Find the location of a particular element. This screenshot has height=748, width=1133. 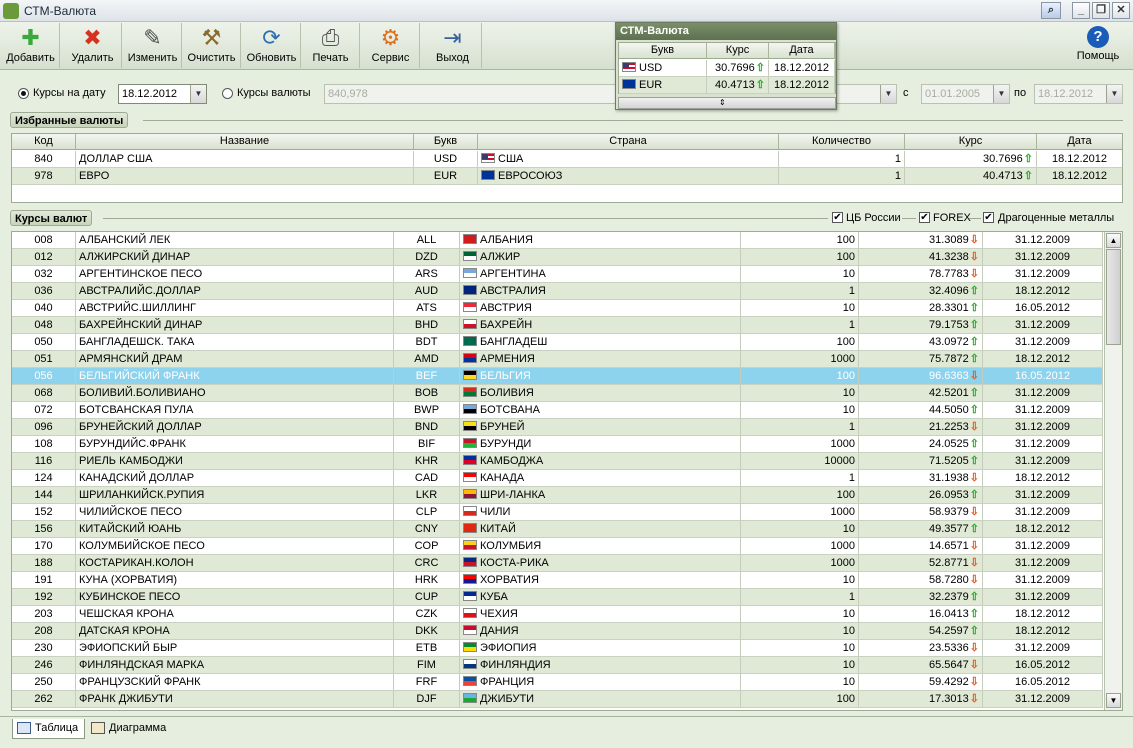

cbr-checkbox: ✔ is located at coordinates (837, 217).